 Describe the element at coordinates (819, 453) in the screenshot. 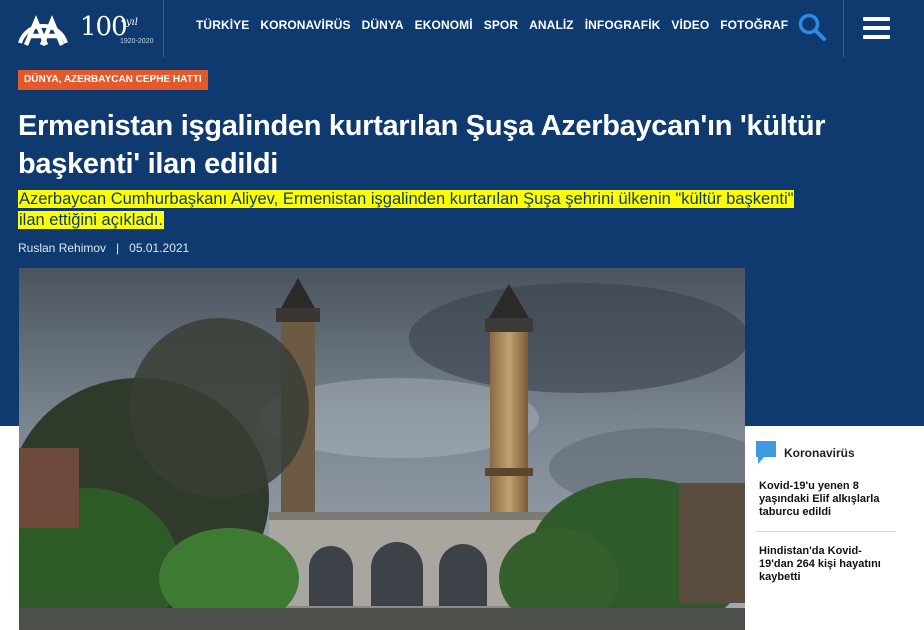

I see `sidebar-title: Koronavirüs` at that location.